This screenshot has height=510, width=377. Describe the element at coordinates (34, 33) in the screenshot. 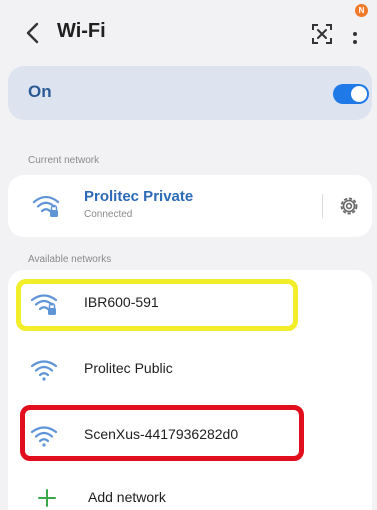

I see `chevron-left-icon` at that location.